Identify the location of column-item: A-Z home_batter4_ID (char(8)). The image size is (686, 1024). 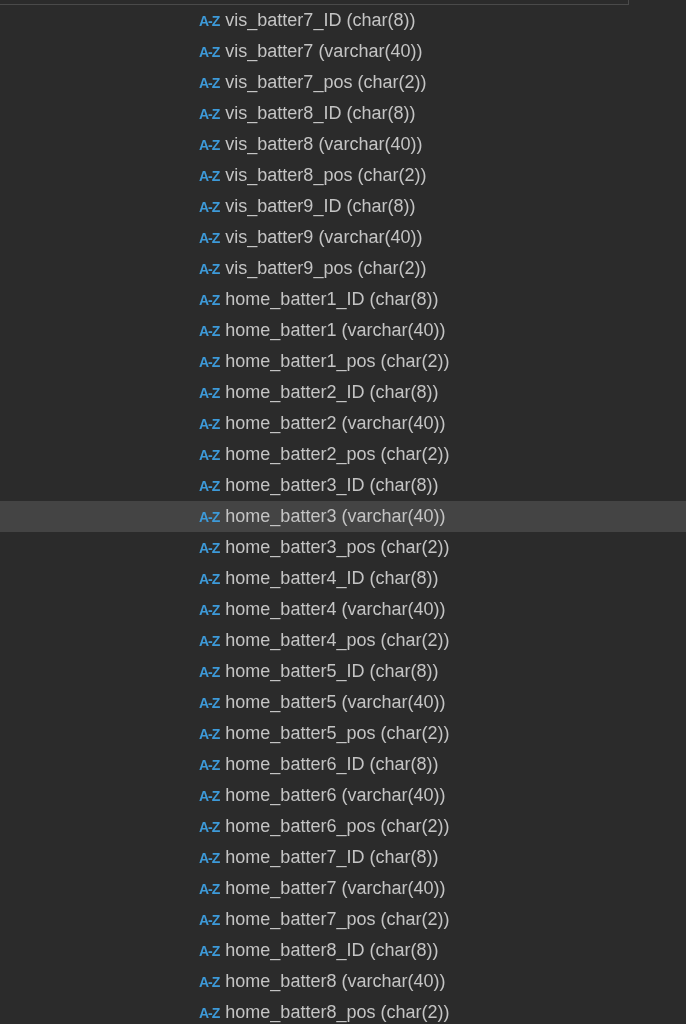
(343, 578).